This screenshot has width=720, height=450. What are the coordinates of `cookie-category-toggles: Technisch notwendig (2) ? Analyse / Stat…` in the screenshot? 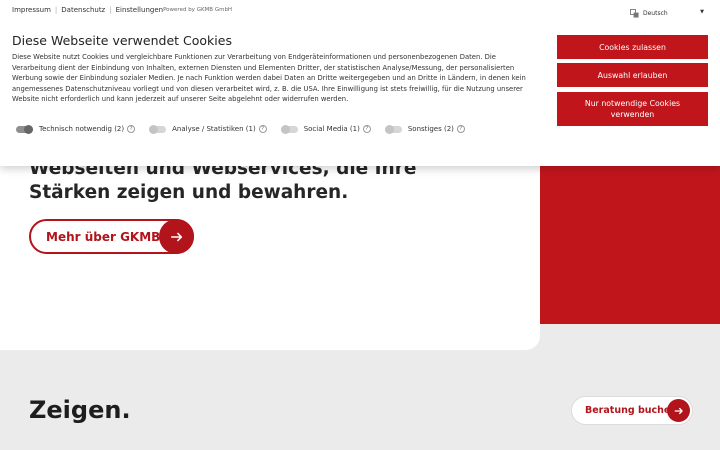 It's located at (247, 129).